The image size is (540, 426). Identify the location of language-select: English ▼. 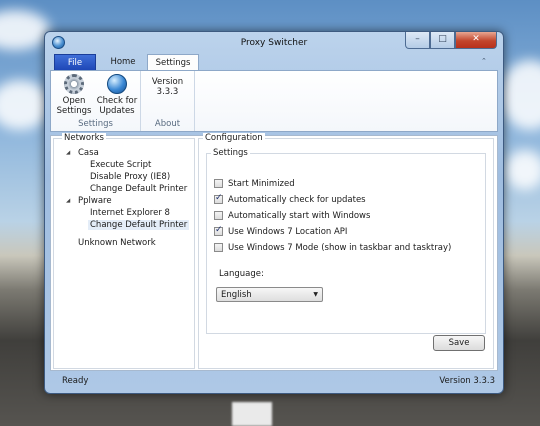
(269, 294).